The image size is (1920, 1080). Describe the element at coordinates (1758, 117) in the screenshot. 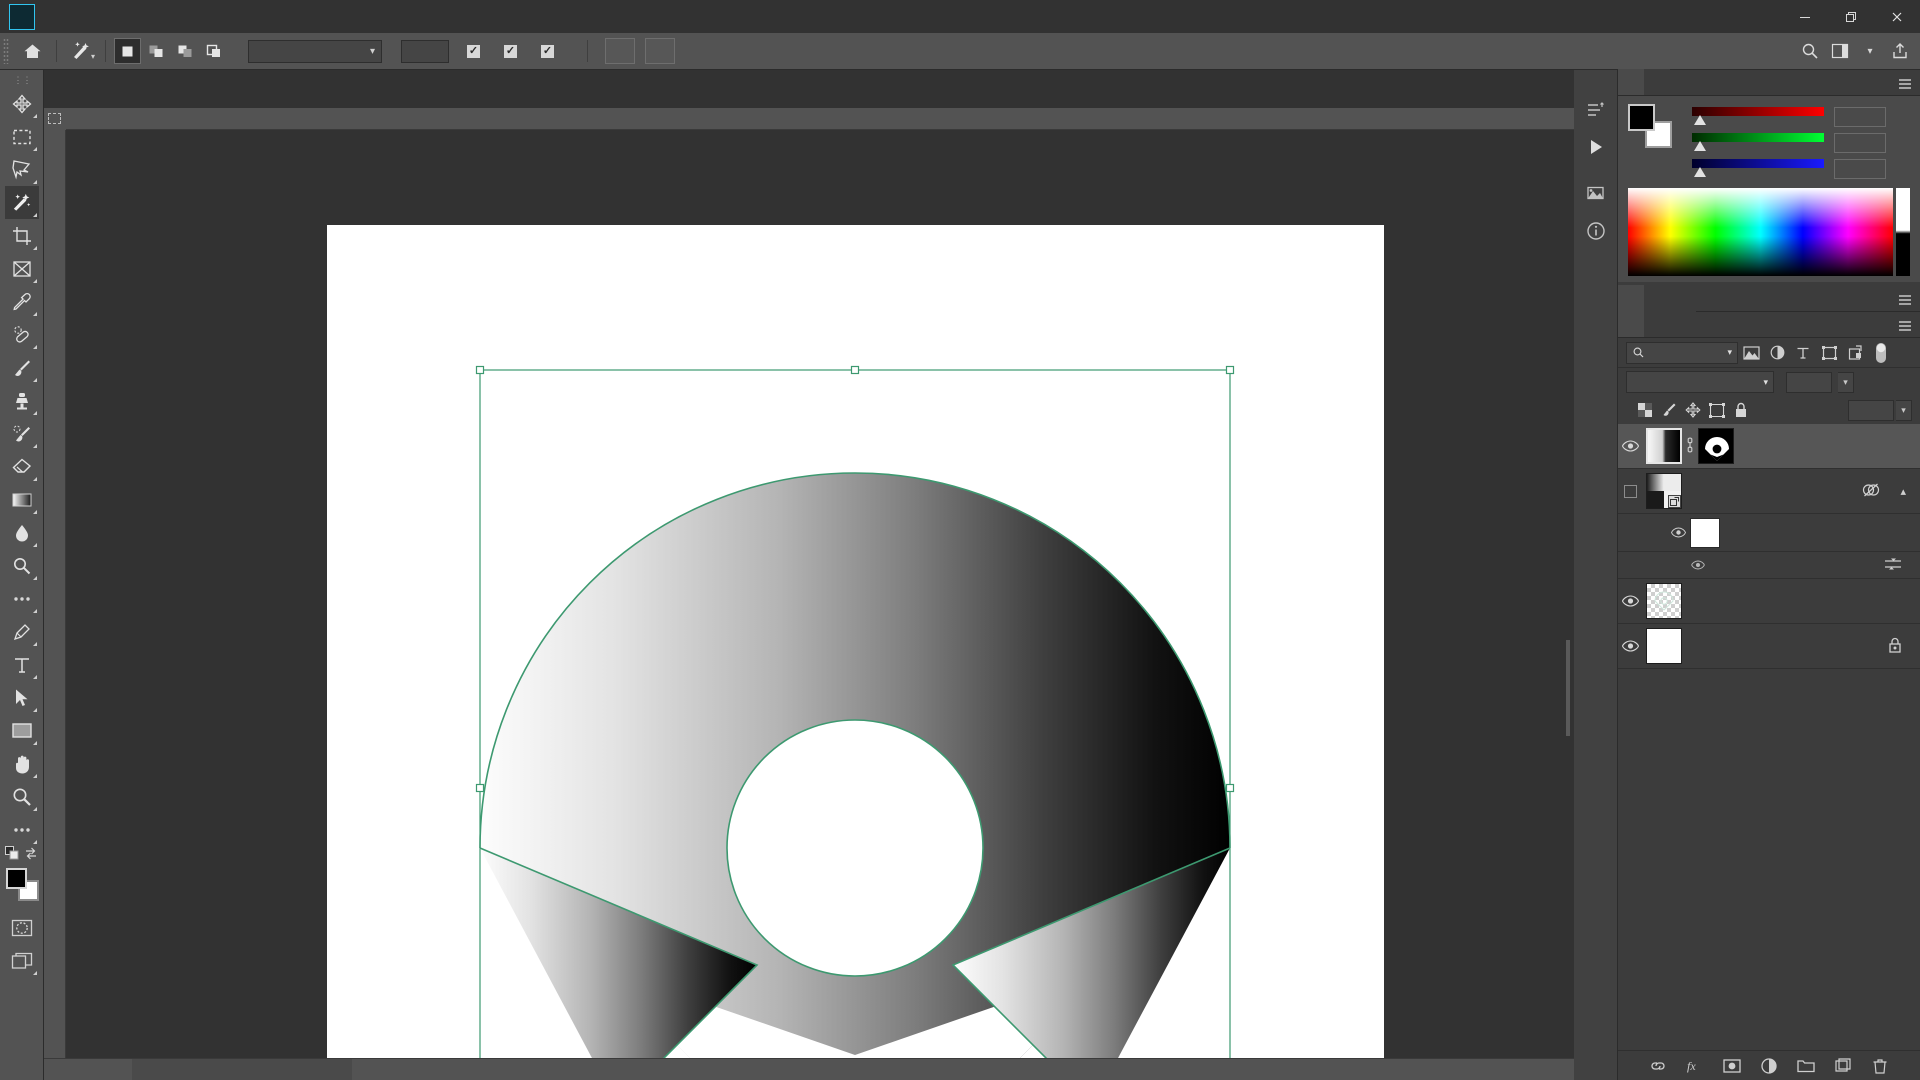

I see `slider-track-r` at that location.